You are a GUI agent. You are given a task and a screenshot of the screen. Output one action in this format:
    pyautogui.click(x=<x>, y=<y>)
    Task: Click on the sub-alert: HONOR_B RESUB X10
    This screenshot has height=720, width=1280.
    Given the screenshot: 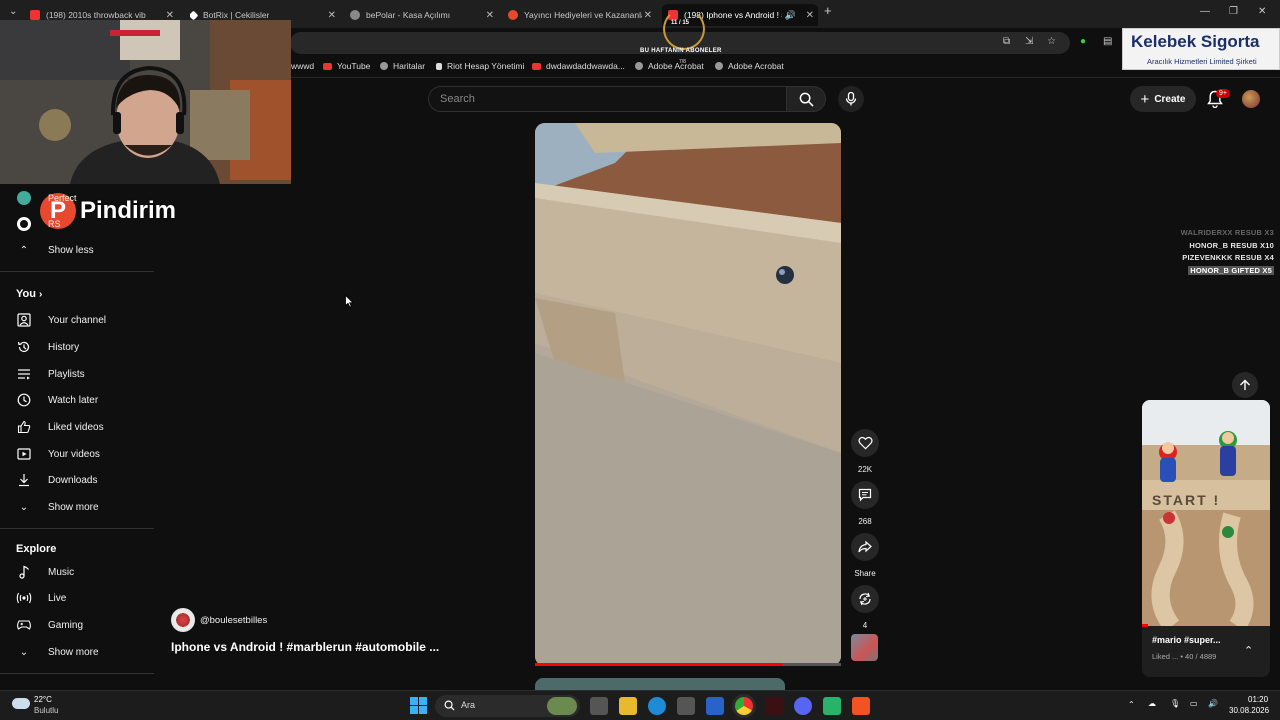 What is the action you would take?
    pyautogui.click(x=1231, y=245)
    